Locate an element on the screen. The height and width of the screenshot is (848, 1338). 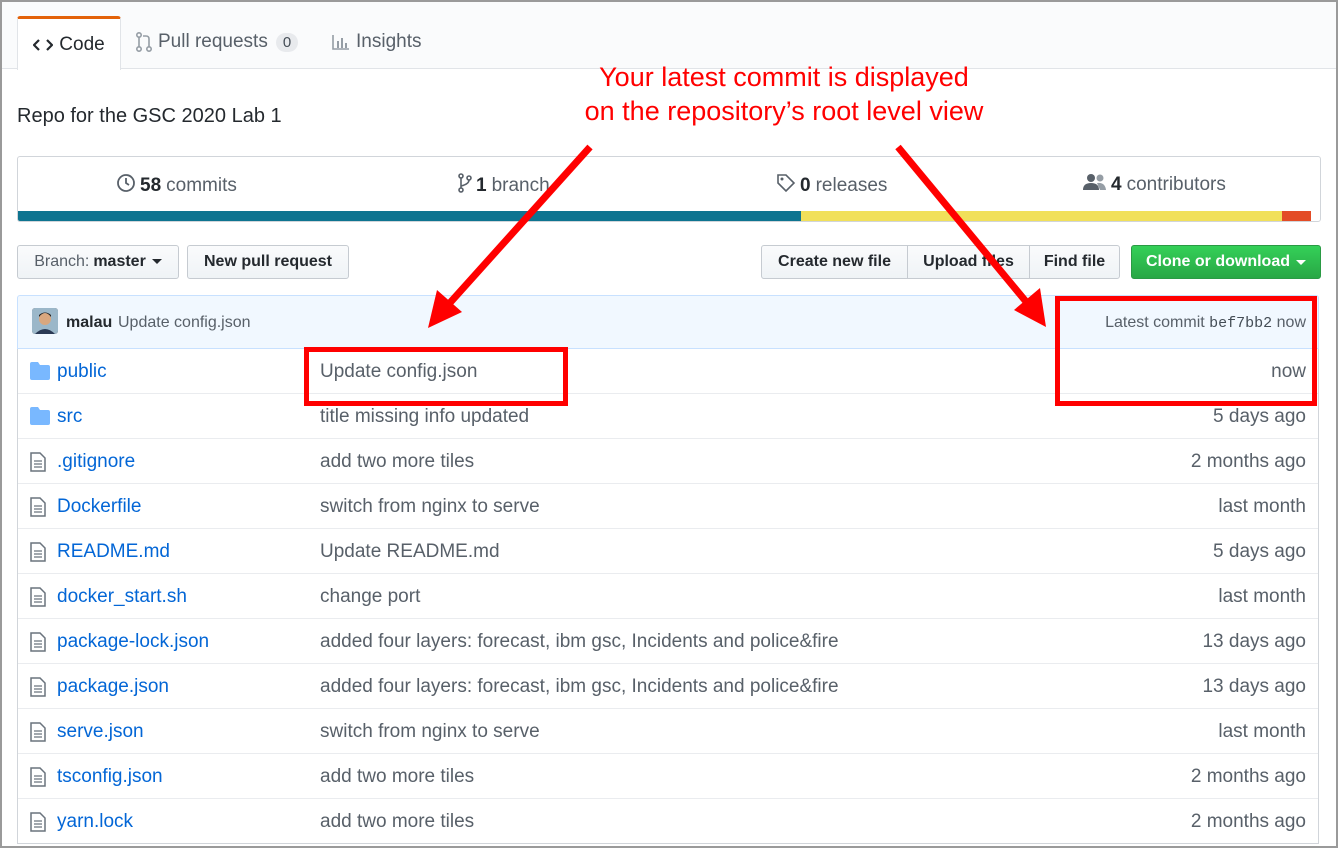
annotation-arrows is located at coordinates (737, 236).